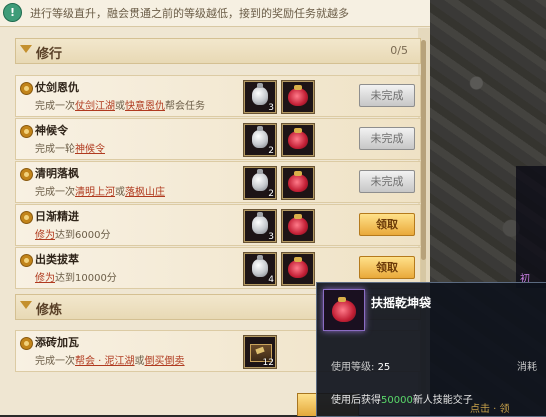 This screenshot has width=546, height=417. Describe the element at coordinates (90, 149) in the screenshot. I see `quest-link: 神候令` at that location.